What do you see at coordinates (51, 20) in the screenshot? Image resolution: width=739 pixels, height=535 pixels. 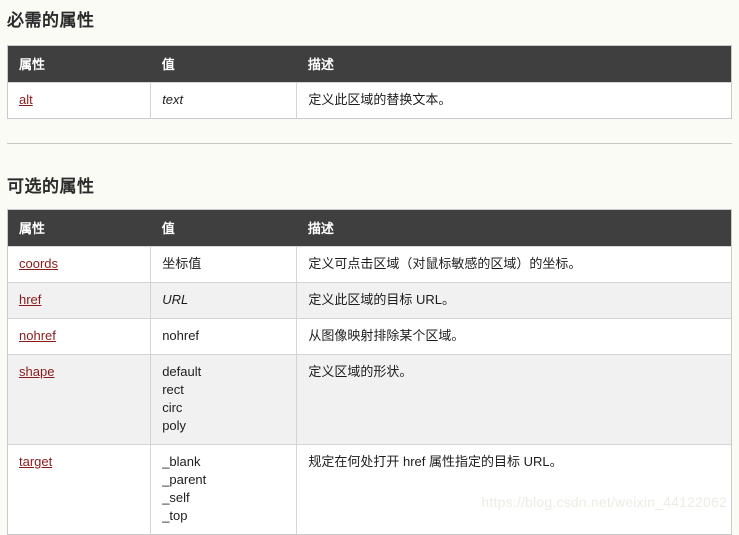 I see `page-title-required-attributes: 必需的属性` at bounding box center [51, 20].